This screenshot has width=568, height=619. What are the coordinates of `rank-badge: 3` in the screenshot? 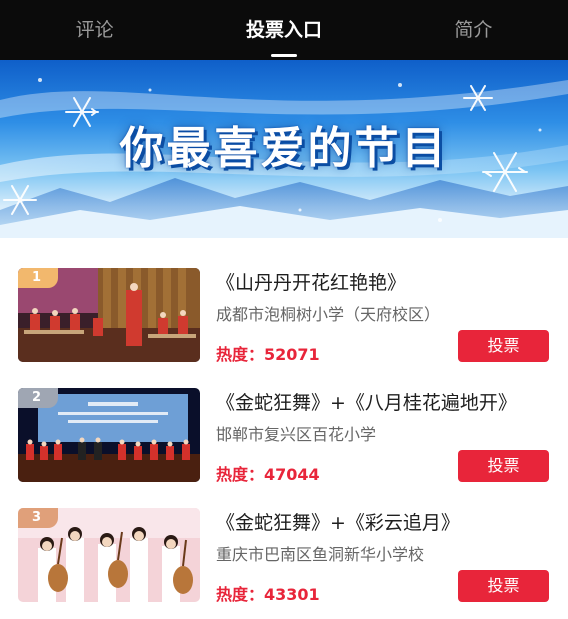 It's located at (38, 518).